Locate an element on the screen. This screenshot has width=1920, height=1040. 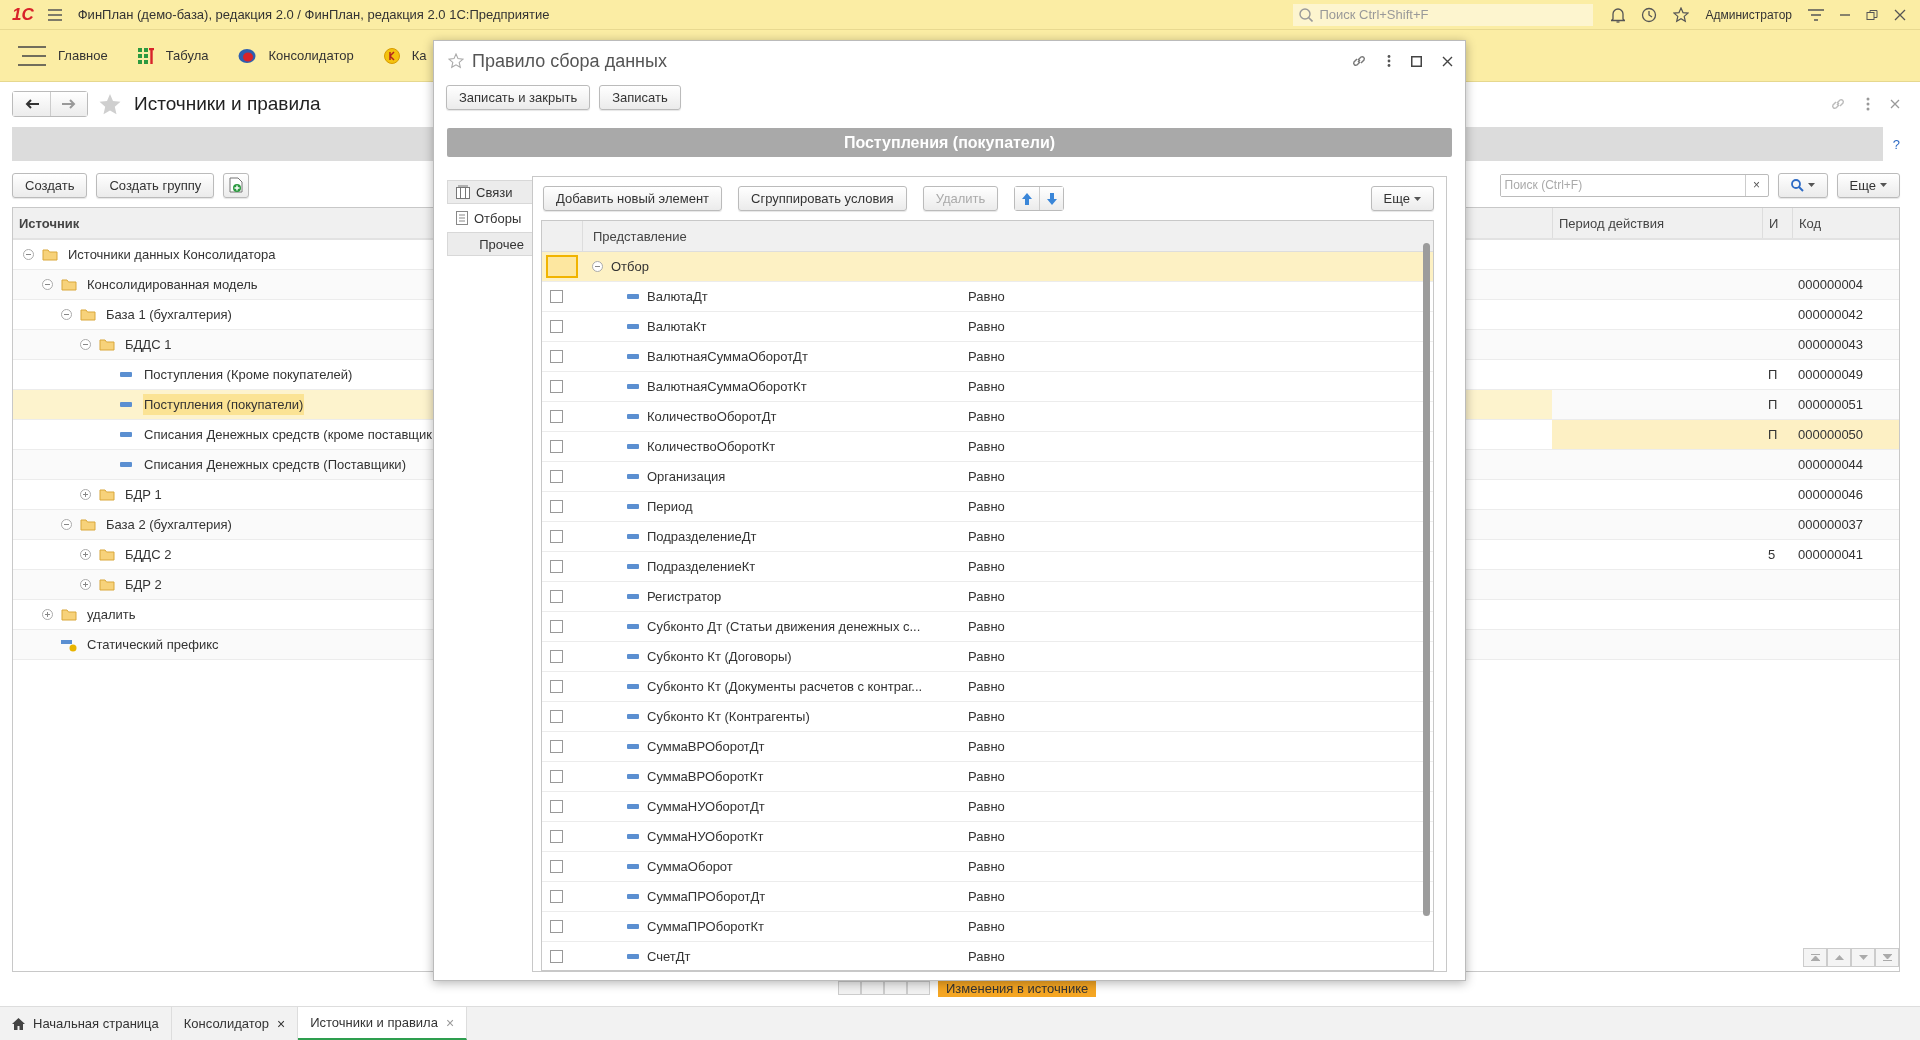
section-link: Главное is located at coordinates (63, 55).